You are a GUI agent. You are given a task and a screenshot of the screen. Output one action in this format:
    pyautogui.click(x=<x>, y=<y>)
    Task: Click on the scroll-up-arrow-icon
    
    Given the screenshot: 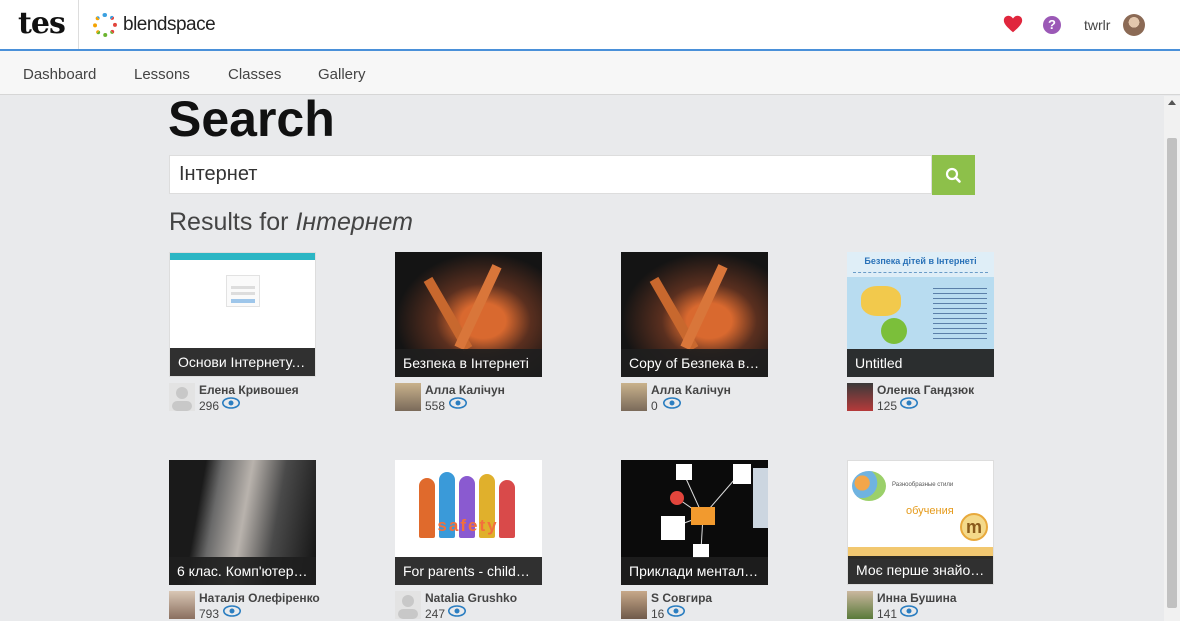 What is the action you would take?
    pyautogui.click(x=1172, y=102)
    